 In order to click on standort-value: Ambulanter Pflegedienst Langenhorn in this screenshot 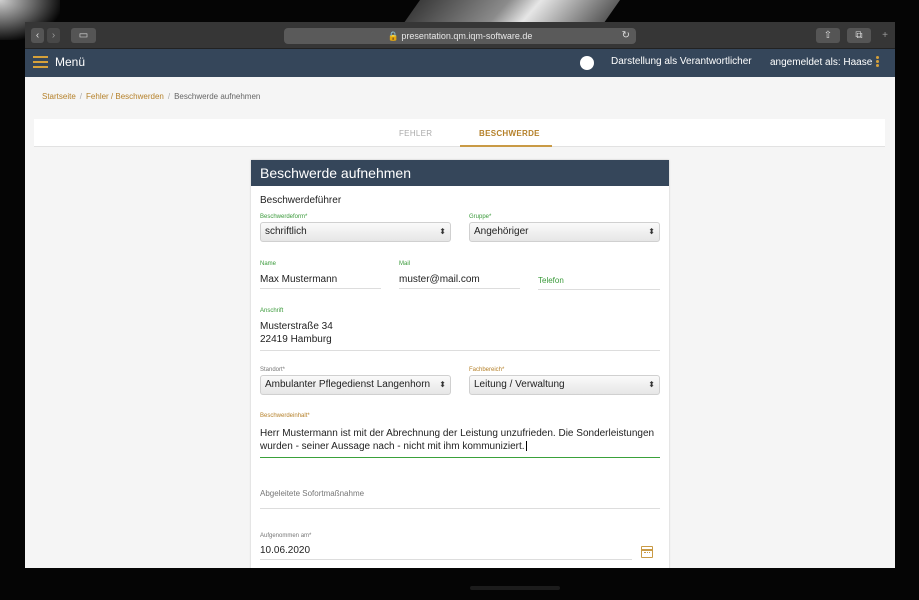, I will do `click(348, 384)`.